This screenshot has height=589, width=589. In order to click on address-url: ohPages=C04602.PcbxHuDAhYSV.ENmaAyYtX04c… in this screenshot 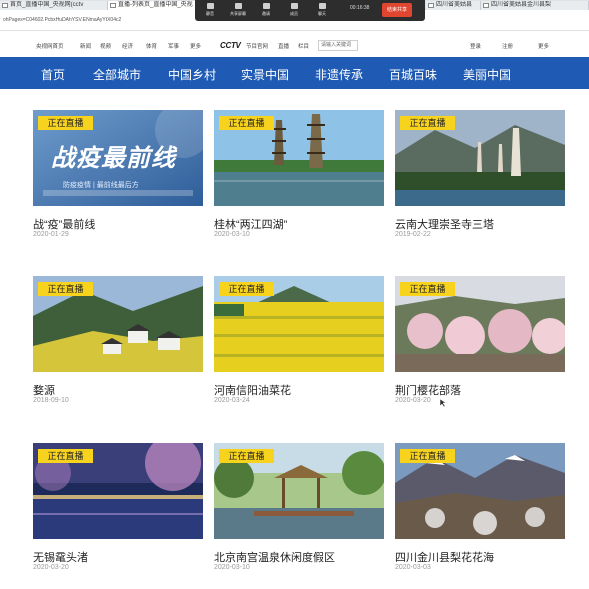, I will do `click(62, 20)`.